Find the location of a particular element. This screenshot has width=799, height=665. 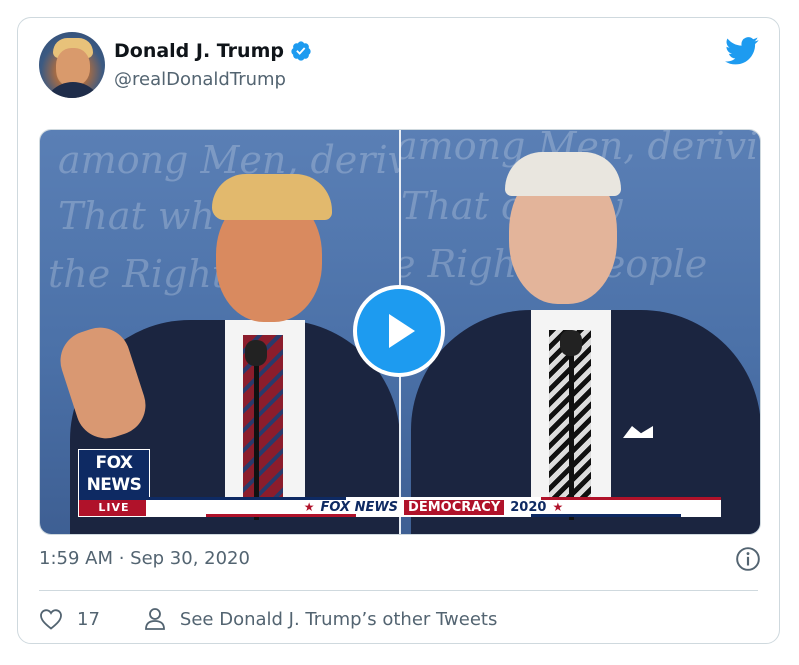

handle: @realDonaldTrump is located at coordinates (200, 79).